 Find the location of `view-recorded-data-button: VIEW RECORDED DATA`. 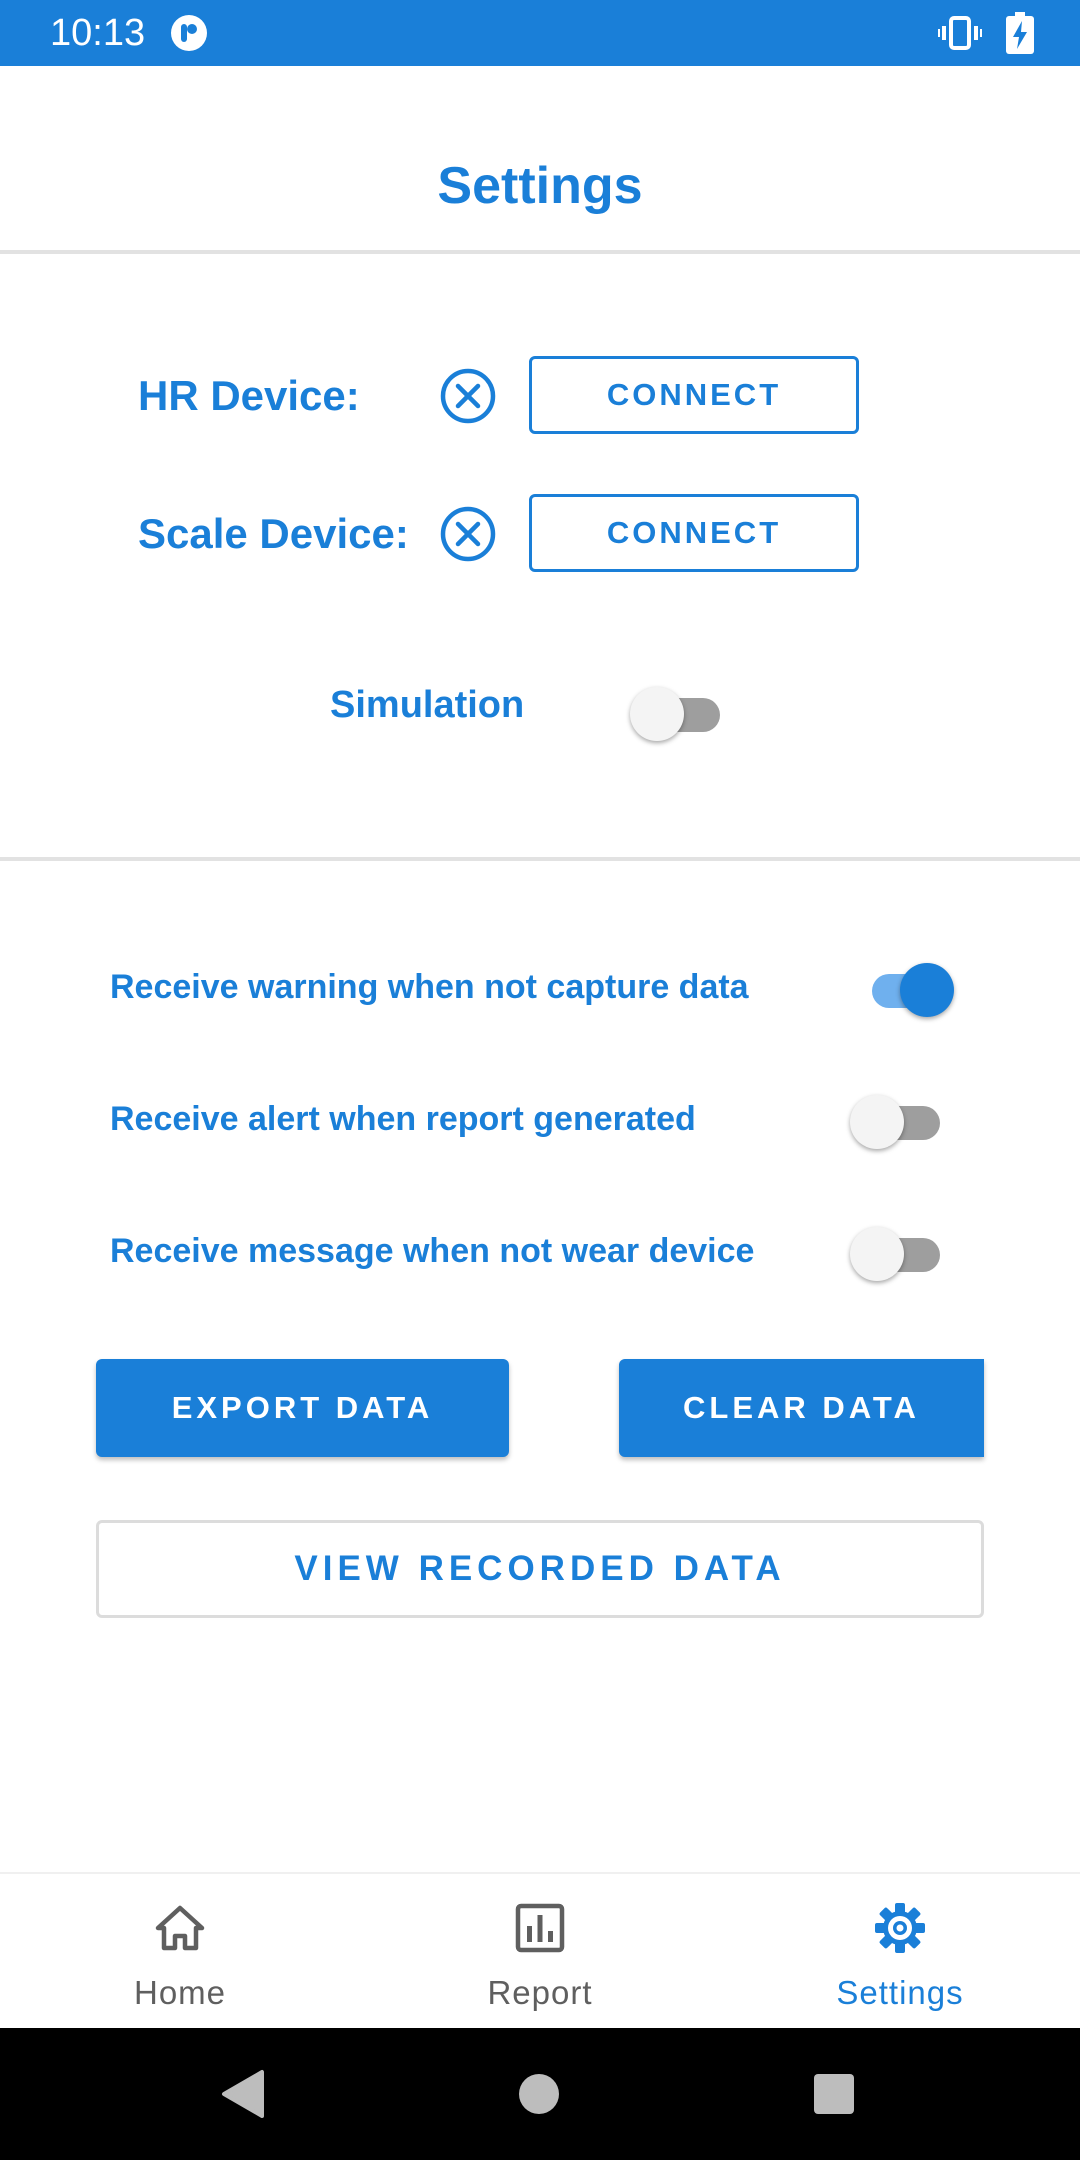

view-recorded-data-button: VIEW RECORDED DATA is located at coordinates (540, 1569).